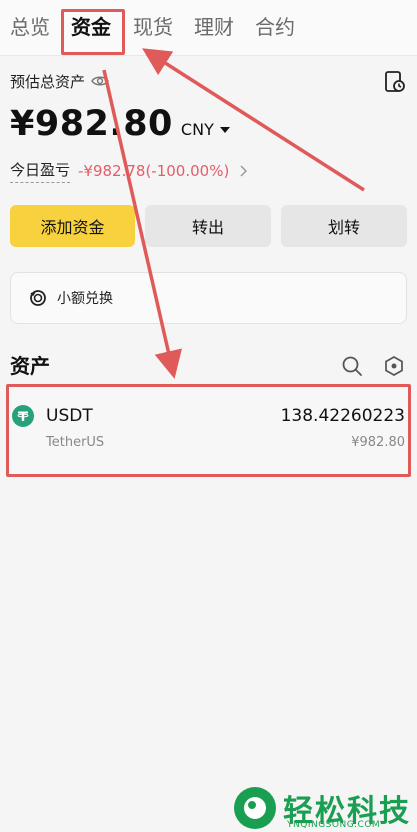 The image size is (417, 832). Describe the element at coordinates (72, 226) in the screenshot. I see `add-funds-button: 添加资金` at that location.